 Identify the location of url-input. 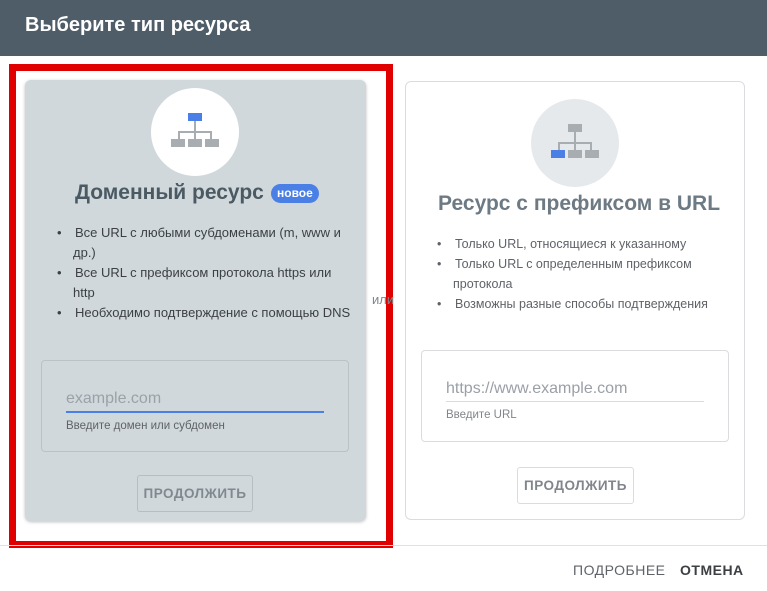
(575, 389).